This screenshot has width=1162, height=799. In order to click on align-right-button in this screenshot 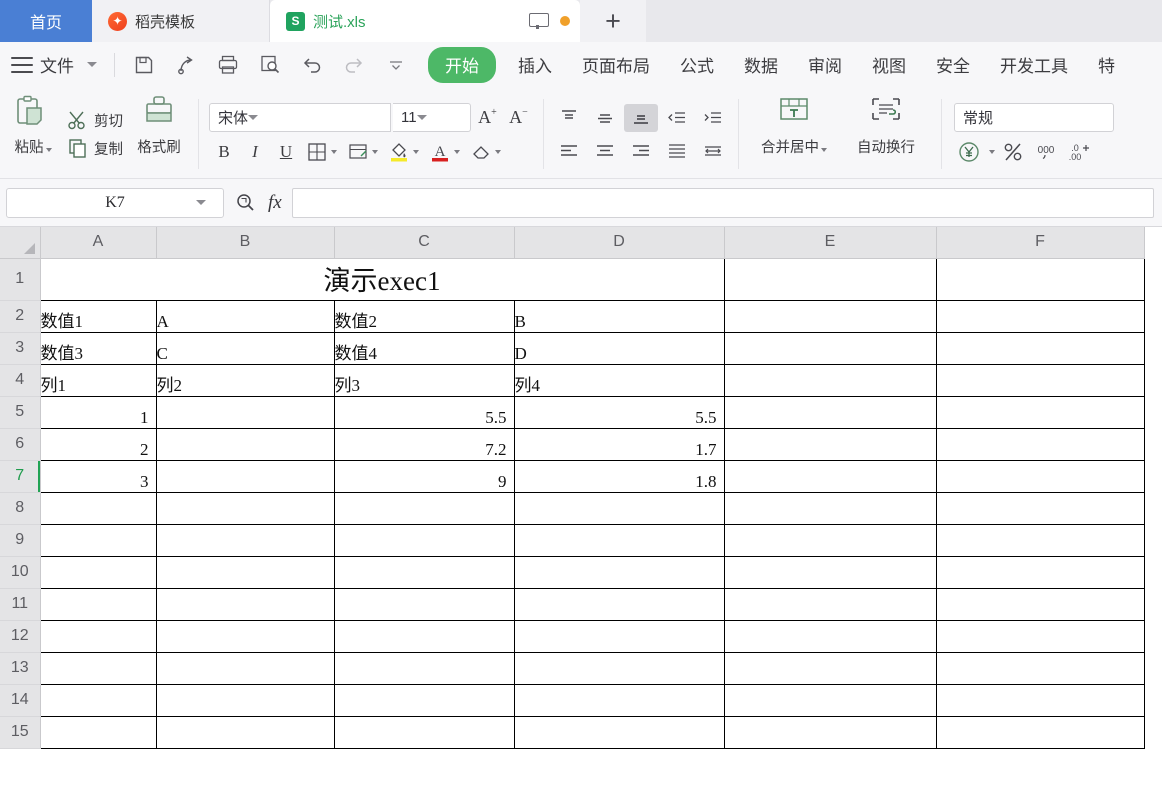, I will do `click(641, 151)`.